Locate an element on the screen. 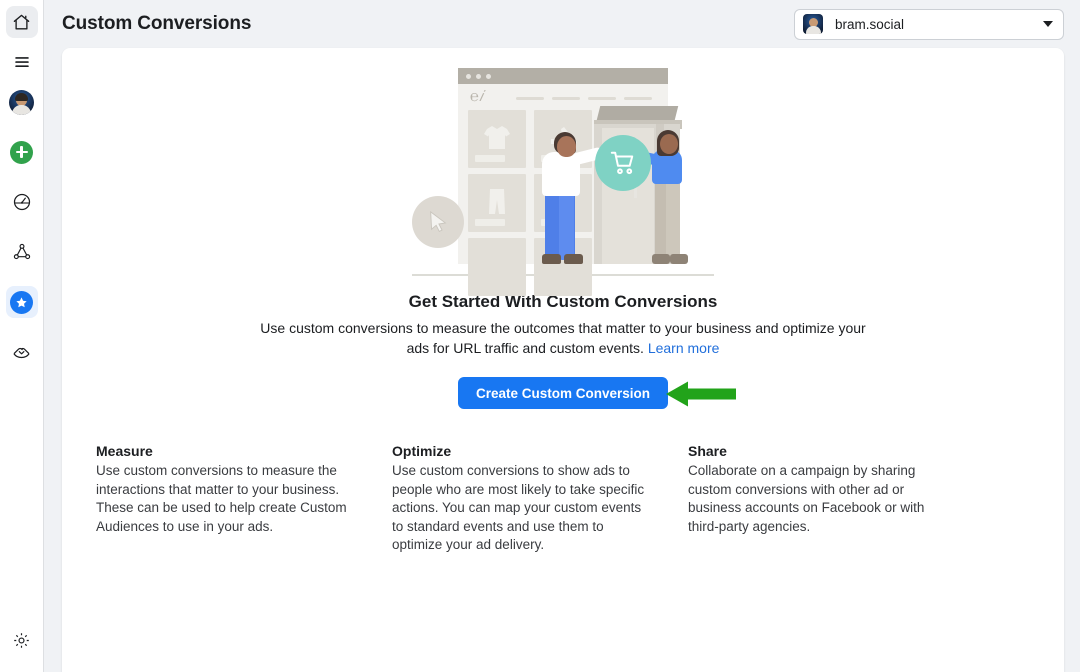 Image resolution: width=1080 pixels, height=672 pixels. star-icon is located at coordinates (21, 301).